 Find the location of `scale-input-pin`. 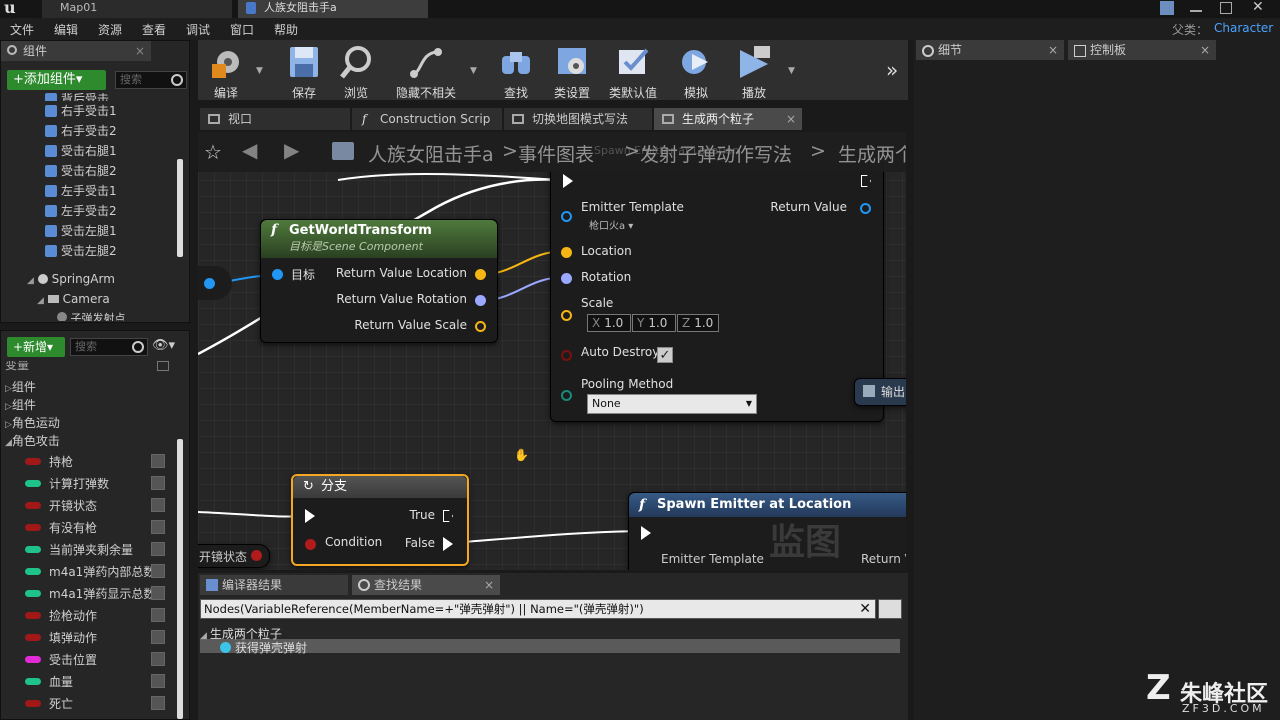

scale-input-pin is located at coordinates (566, 315).